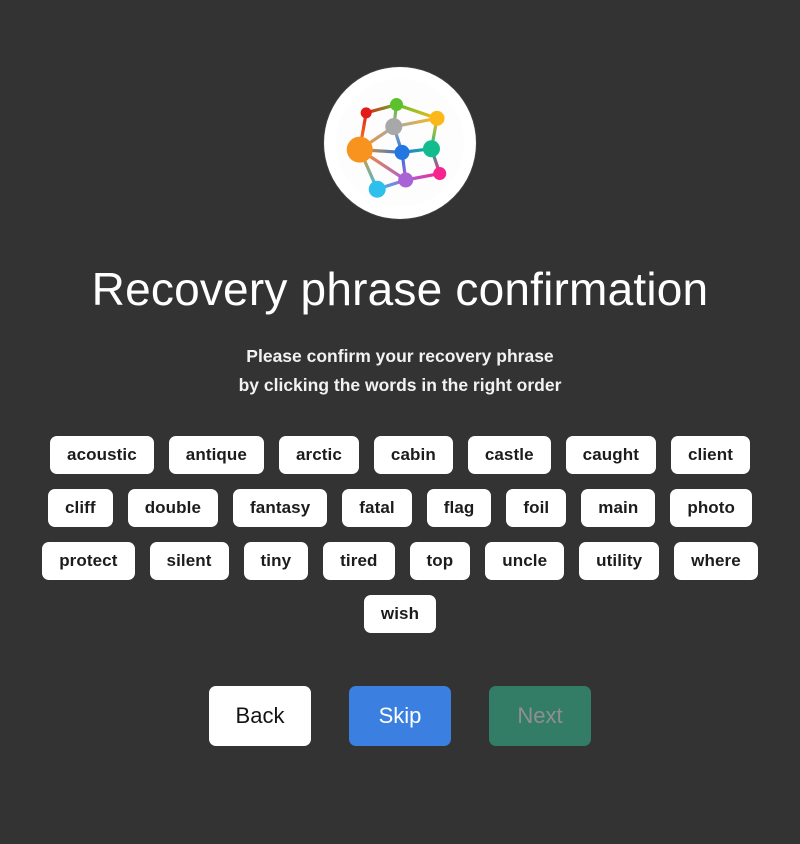  I want to click on word-row: wish, so click(400, 613).